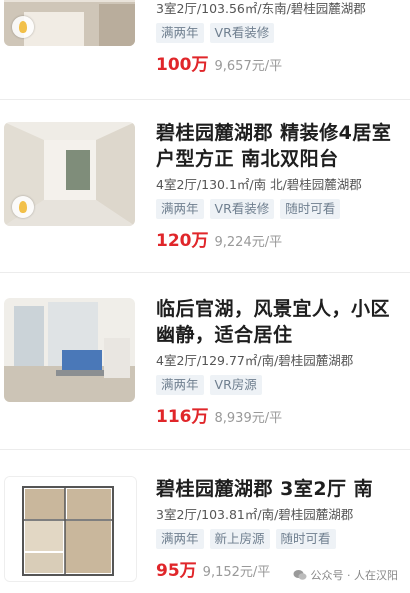 The width and height of the screenshot is (410, 593). Describe the element at coordinates (299, 575) in the screenshot. I see `wechat-icon` at that location.